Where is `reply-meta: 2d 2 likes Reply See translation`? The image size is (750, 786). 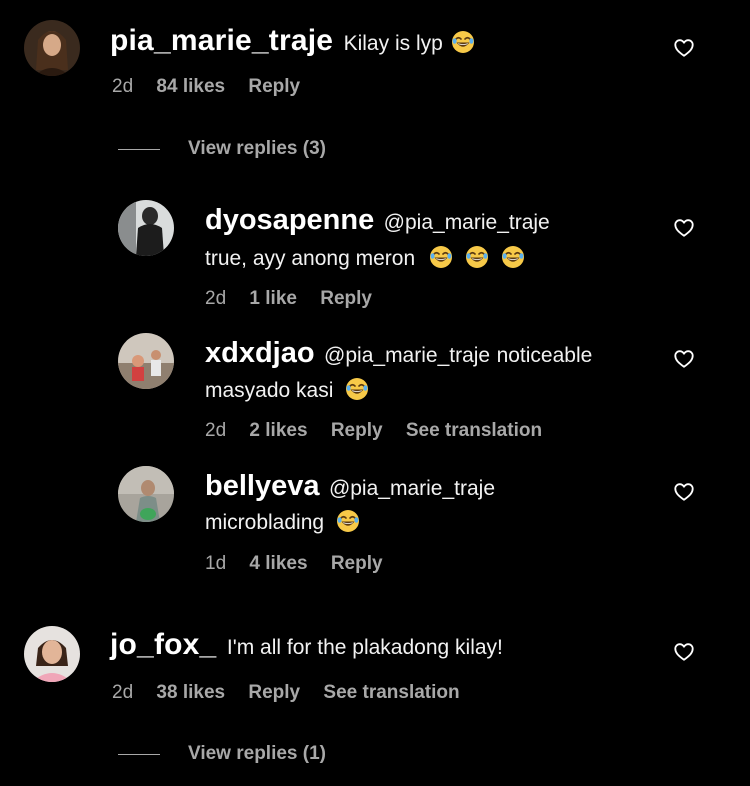
reply-meta: 2d 2 likes Reply See translation is located at coordinates (382, 431).